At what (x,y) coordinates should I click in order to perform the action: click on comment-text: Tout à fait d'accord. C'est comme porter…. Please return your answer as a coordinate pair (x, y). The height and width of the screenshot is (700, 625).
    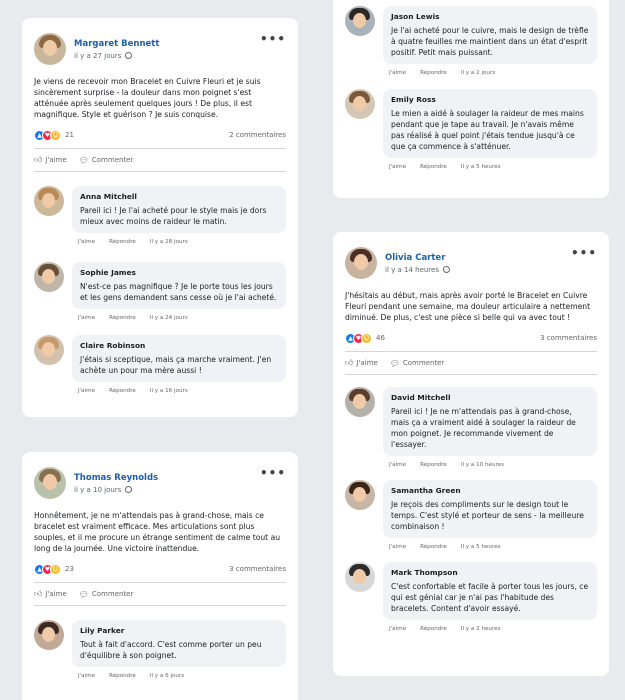
    Looking at the image, I should click on (171, 650).